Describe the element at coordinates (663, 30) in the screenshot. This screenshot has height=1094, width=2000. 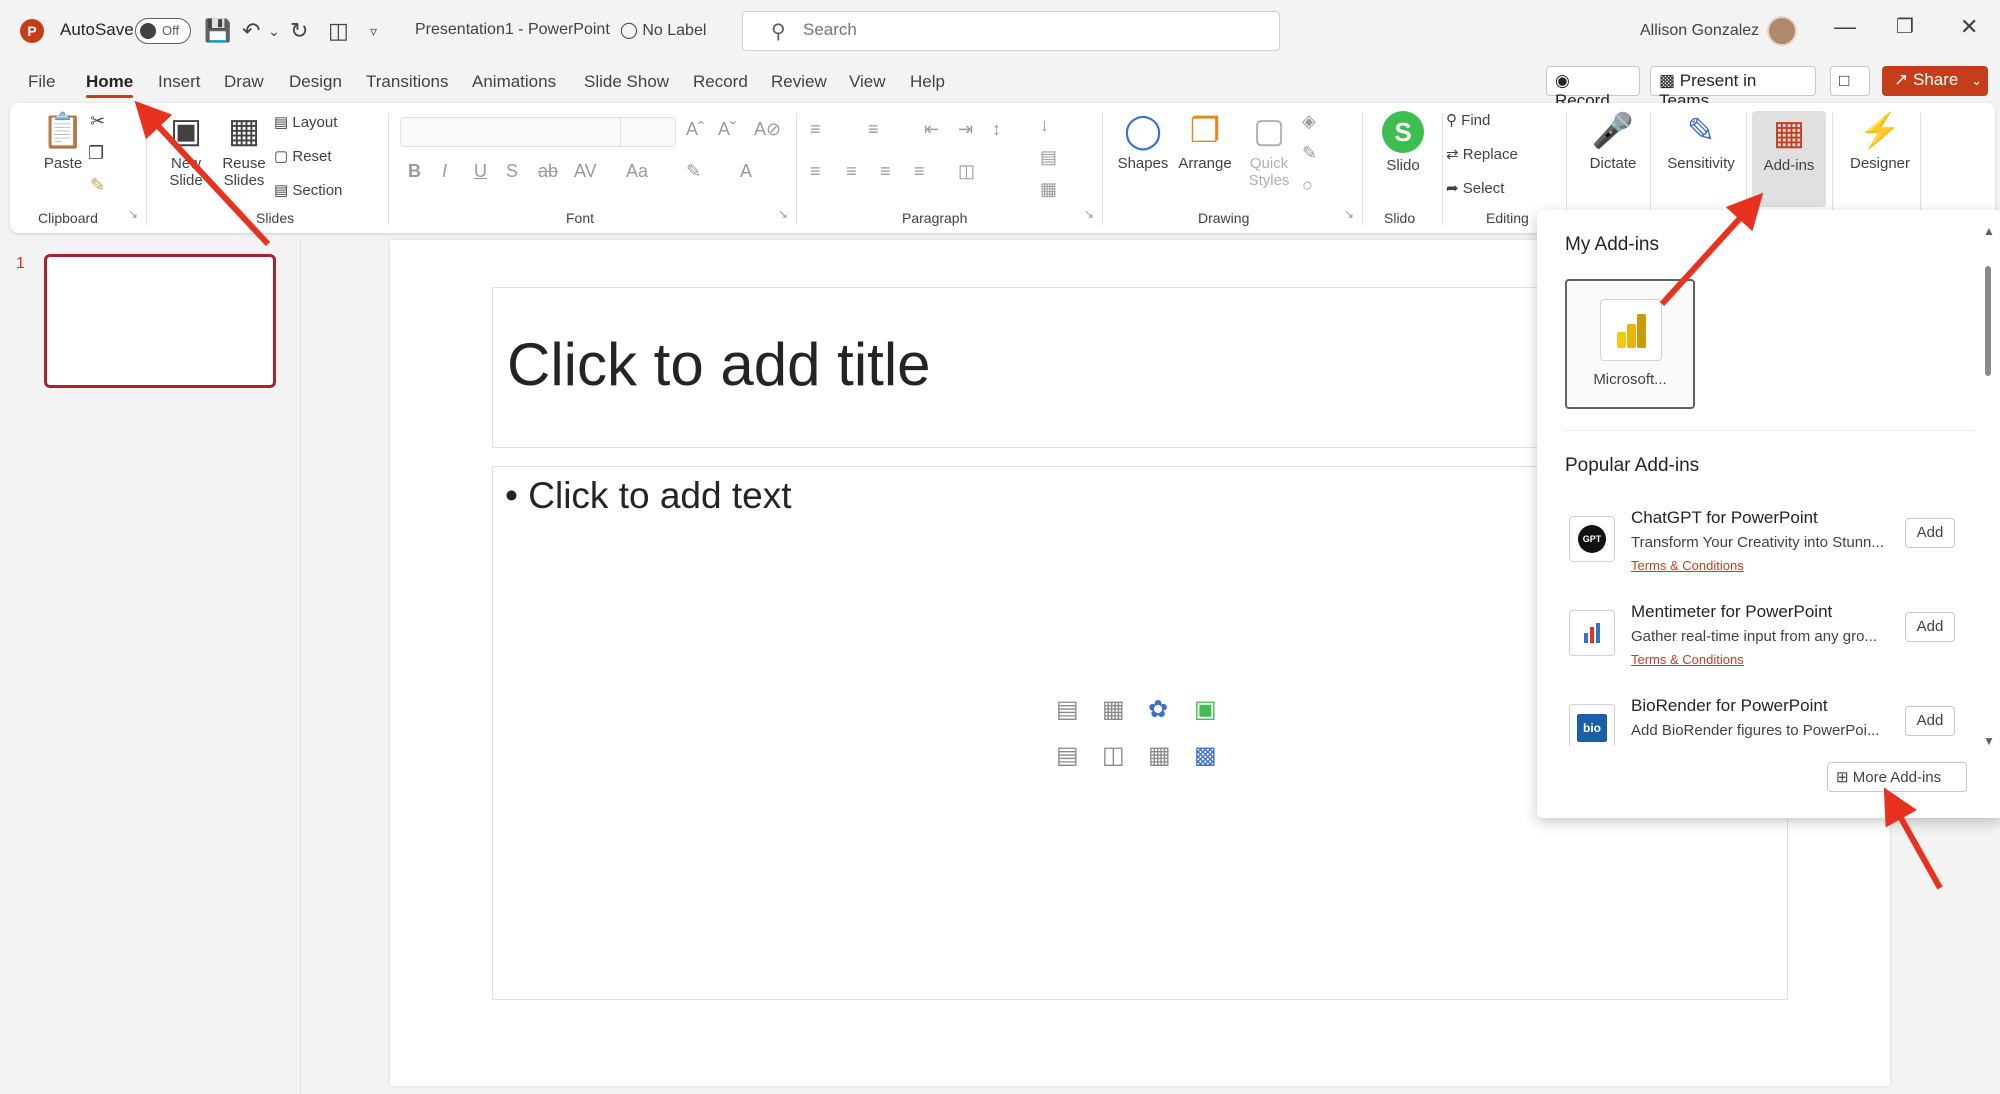
I see `sensitivity-indicator: ◯ No Label` at that location.